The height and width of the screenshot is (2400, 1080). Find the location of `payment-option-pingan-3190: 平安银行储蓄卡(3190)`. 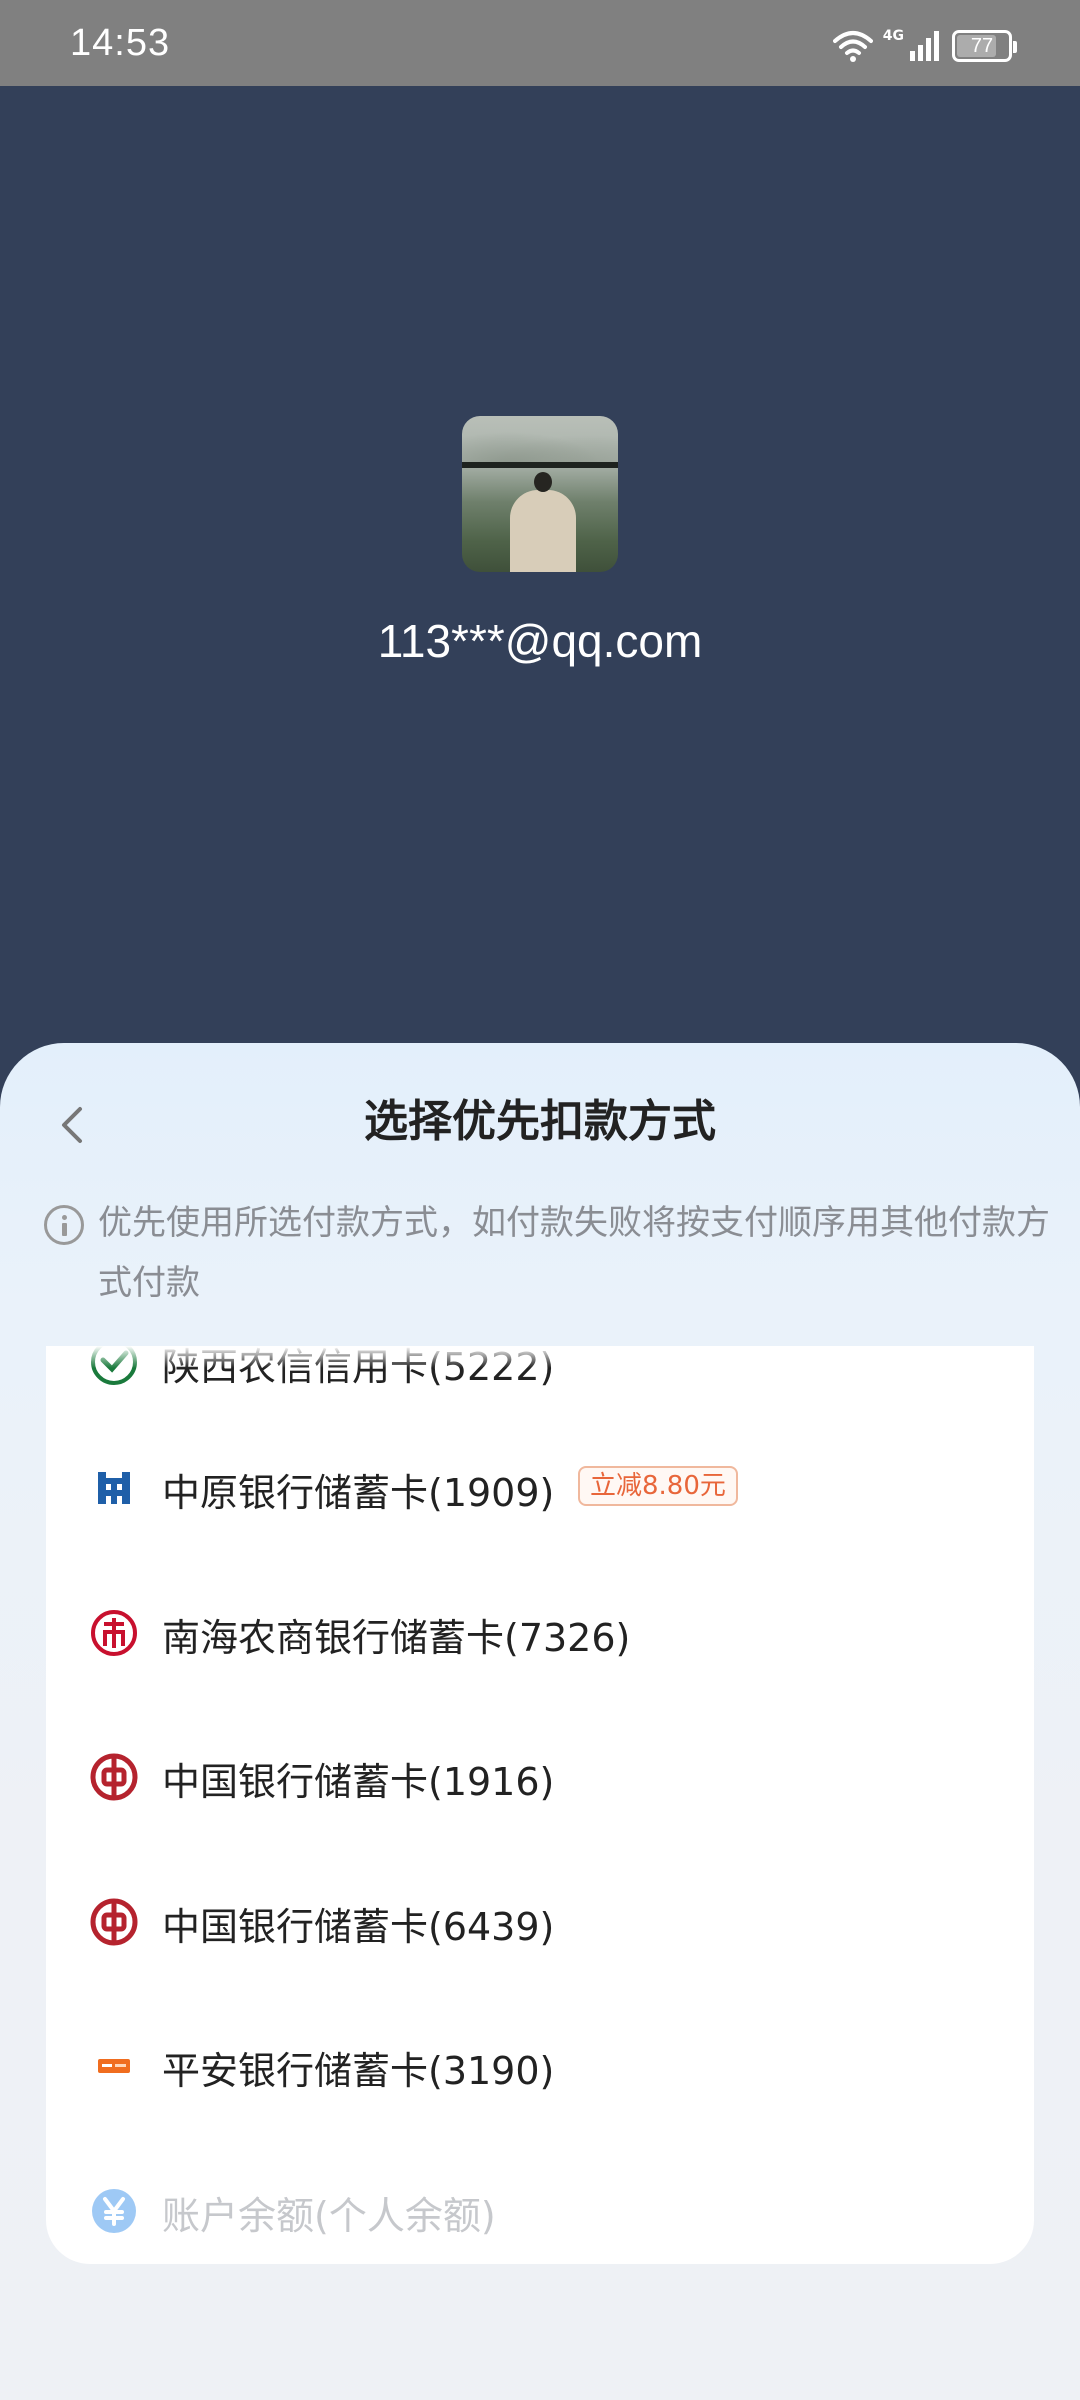

payment-option-pingan-3190: 平安银行储蓄卡(3190) is located at coordinates (540, 2066).